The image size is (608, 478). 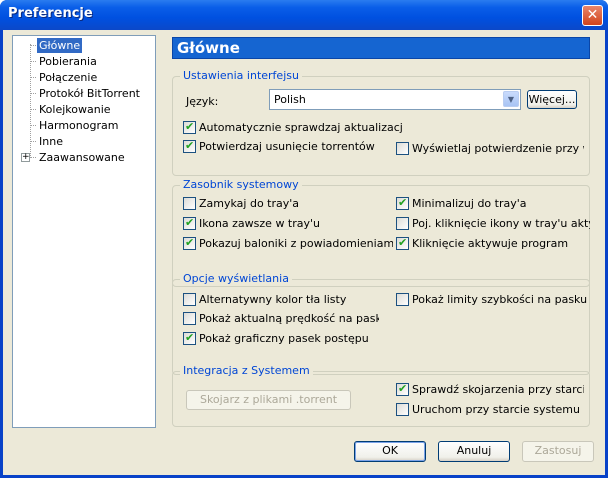 I want to click on check-associations-checkbox: Sprawdź skojarzenia przy starcie, so click(x=490, y=390).